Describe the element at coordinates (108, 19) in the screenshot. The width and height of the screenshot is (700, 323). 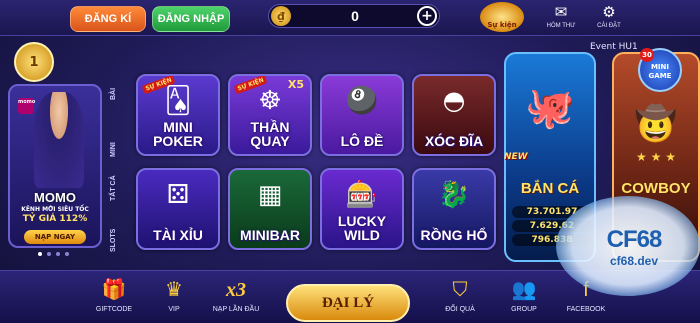
I see `register-button: ĐĂNG KÍ` at that location.